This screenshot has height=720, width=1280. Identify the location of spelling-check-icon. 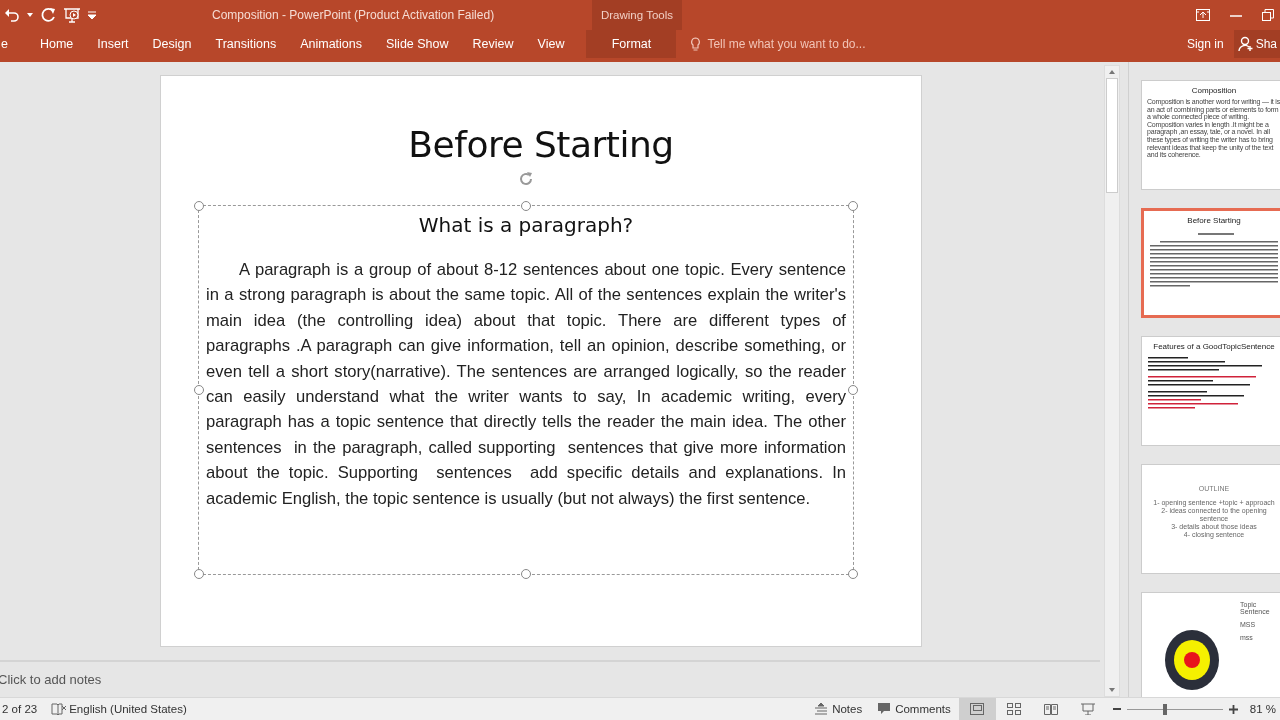
(59, 709).